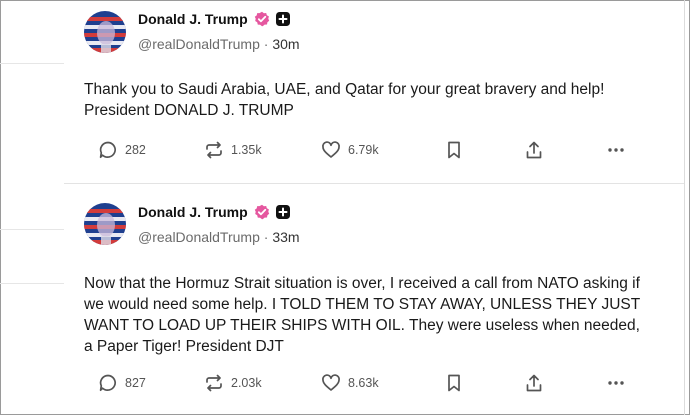 Image resolution: width=690 pixels, height=415 pixels. Describe the element at coordinates (122, 150) in the screenshot. I see `reply-button: 282` at that location.